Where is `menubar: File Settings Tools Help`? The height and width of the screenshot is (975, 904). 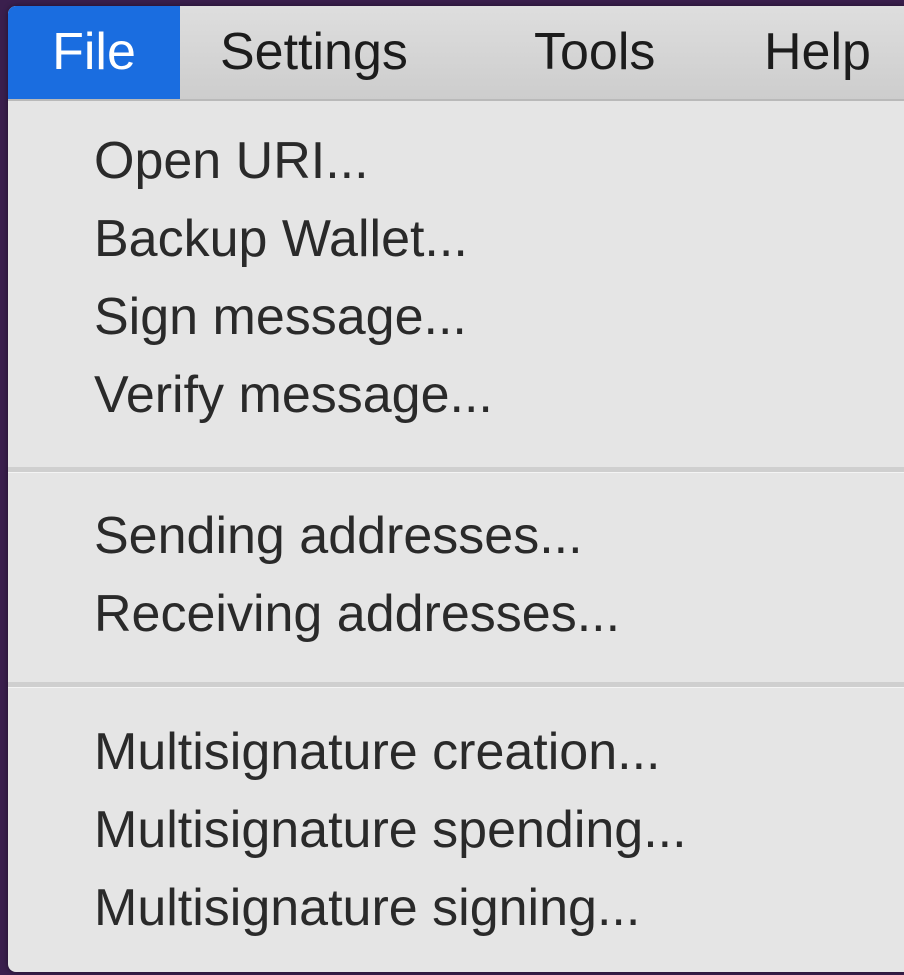 menubar: File Settings Tools Help is located at coordinates (456, 53).